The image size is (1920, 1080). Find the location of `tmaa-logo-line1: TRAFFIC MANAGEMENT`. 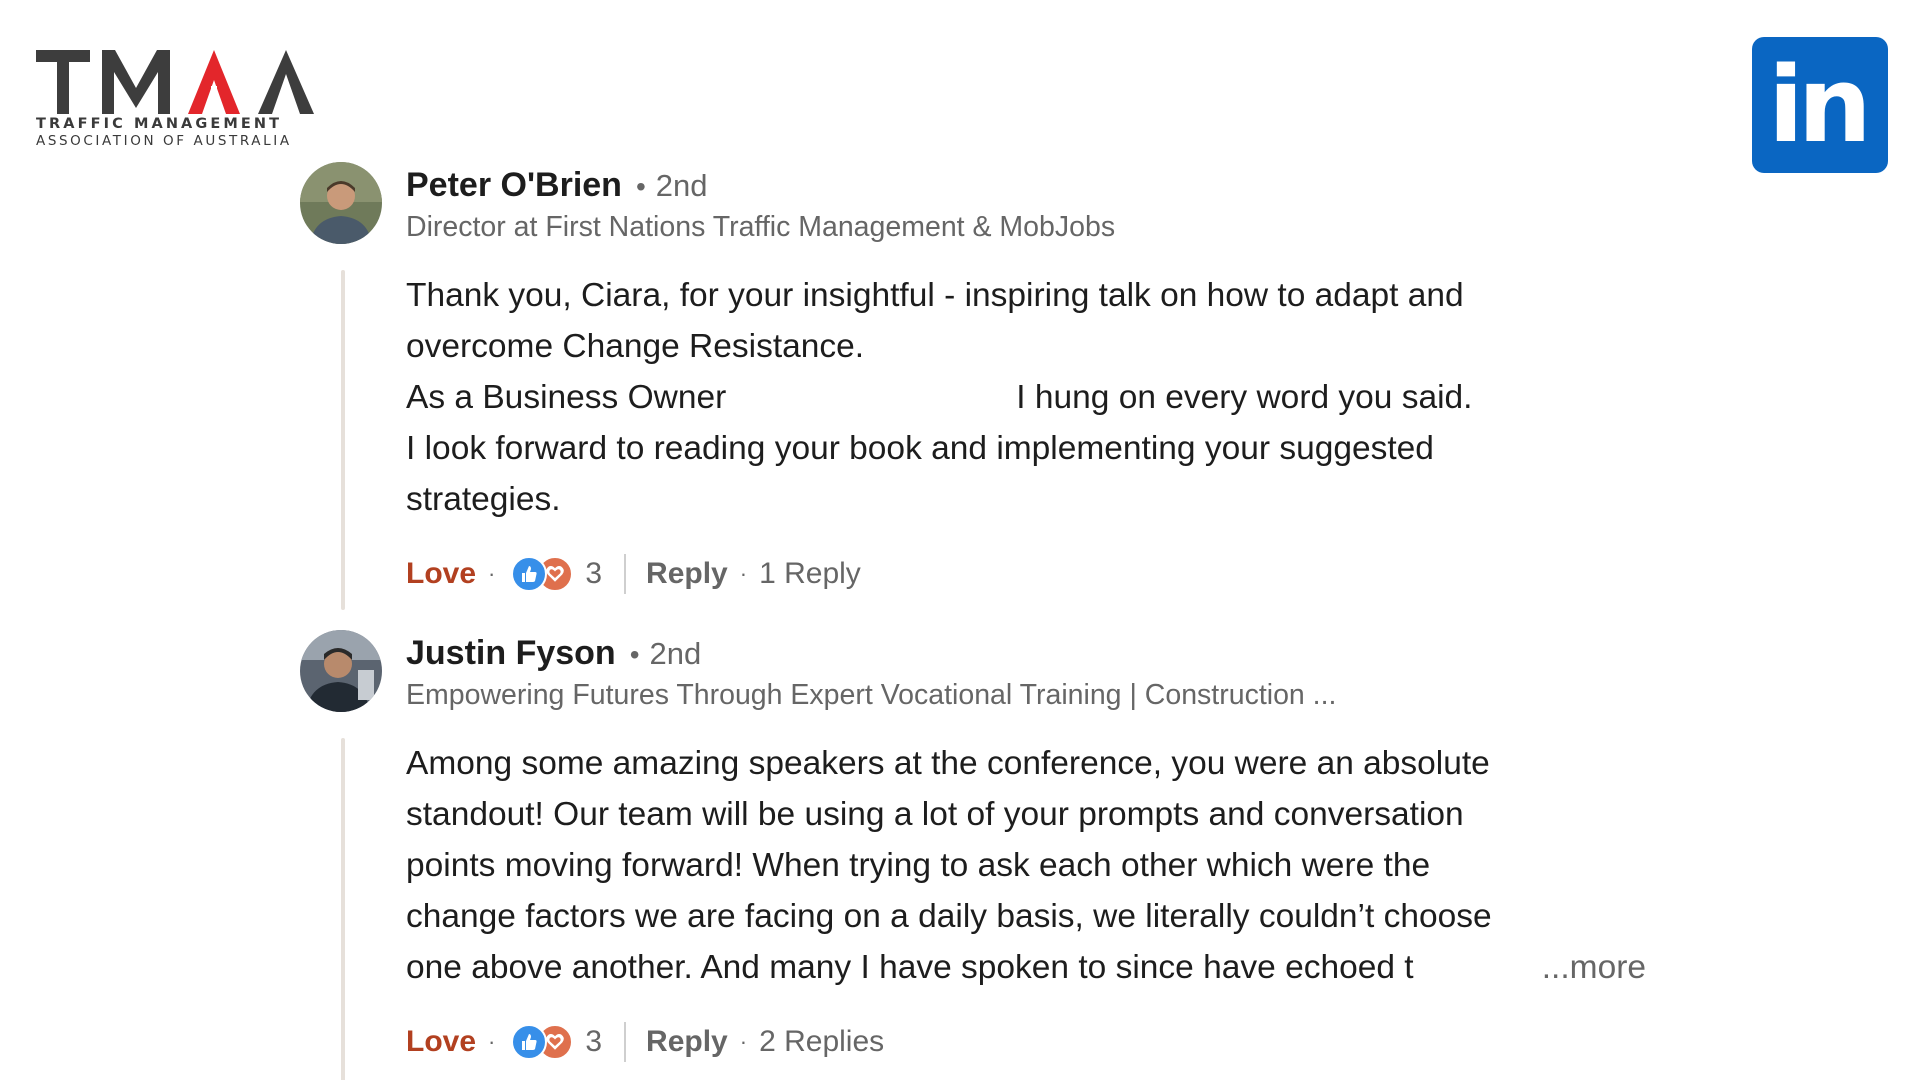

tmaa-logo-line1: TRAFFIC MANAGEMENT is located at coordinates (159, 124).